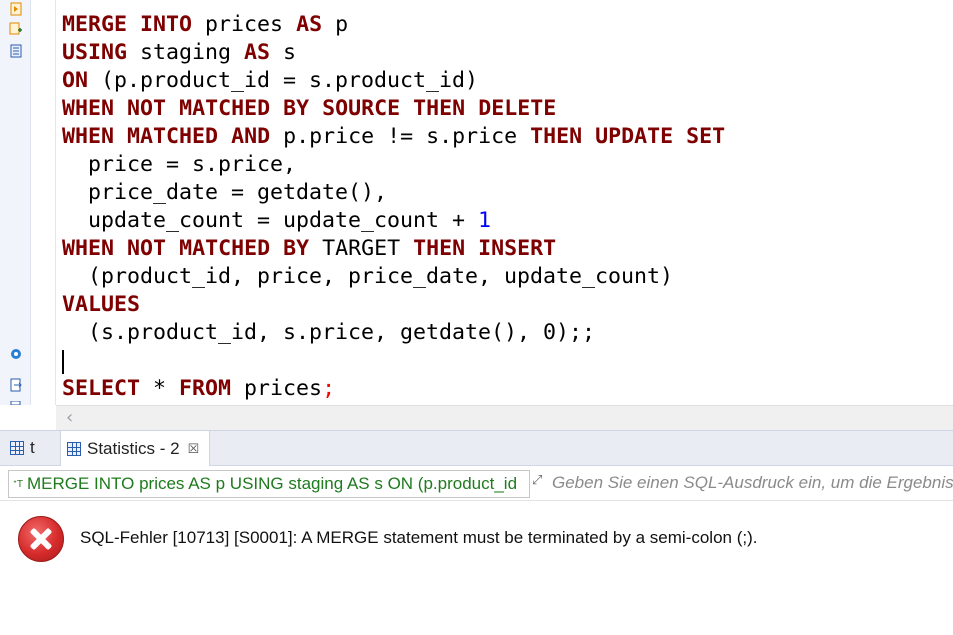  What do you see at coordinates (95, 24) in the screenshot?
I see `sql-keyword: MERGE` at bounding box center [95, 24].